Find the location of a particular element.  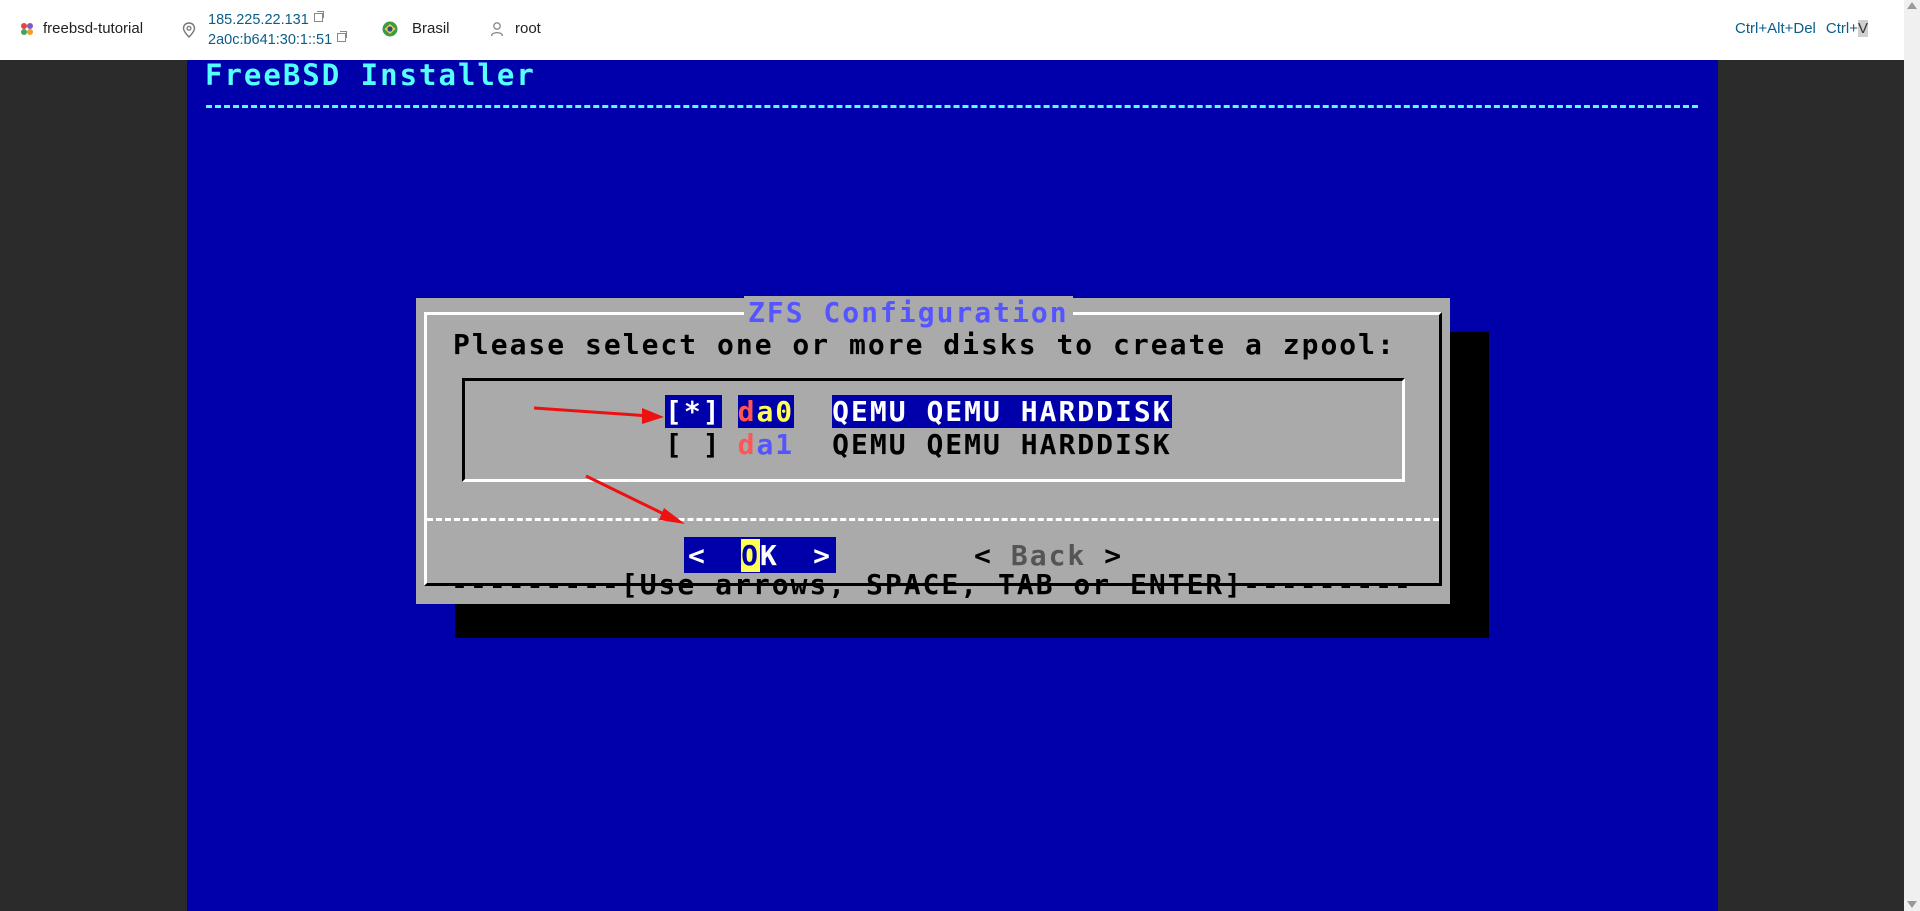

annotation-arrows is located at coordinates (609, 465).